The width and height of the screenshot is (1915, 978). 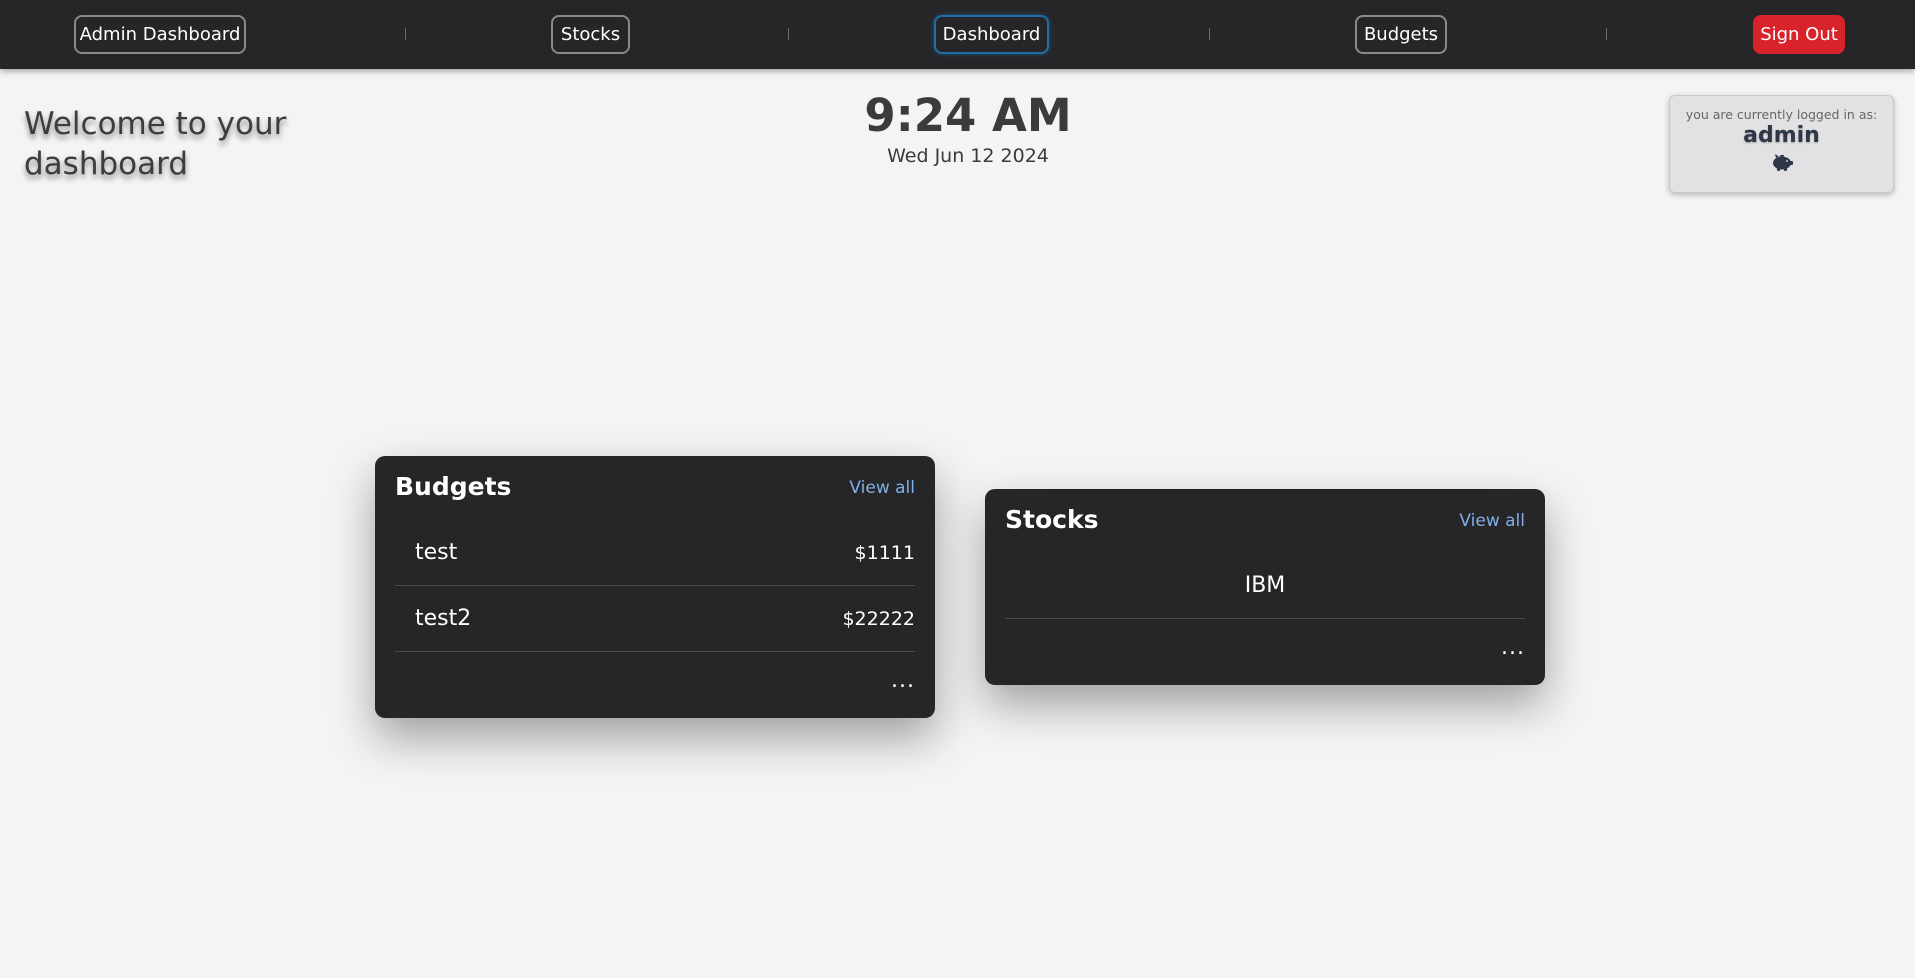 I want to click on piggy-bank-icon, so click(x=1782, y=162).